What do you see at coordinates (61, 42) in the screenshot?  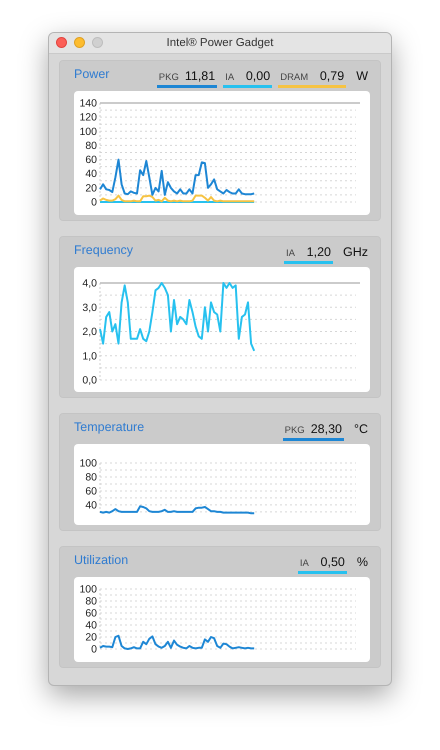 I see `close-button` at bounding box center [61, 42].